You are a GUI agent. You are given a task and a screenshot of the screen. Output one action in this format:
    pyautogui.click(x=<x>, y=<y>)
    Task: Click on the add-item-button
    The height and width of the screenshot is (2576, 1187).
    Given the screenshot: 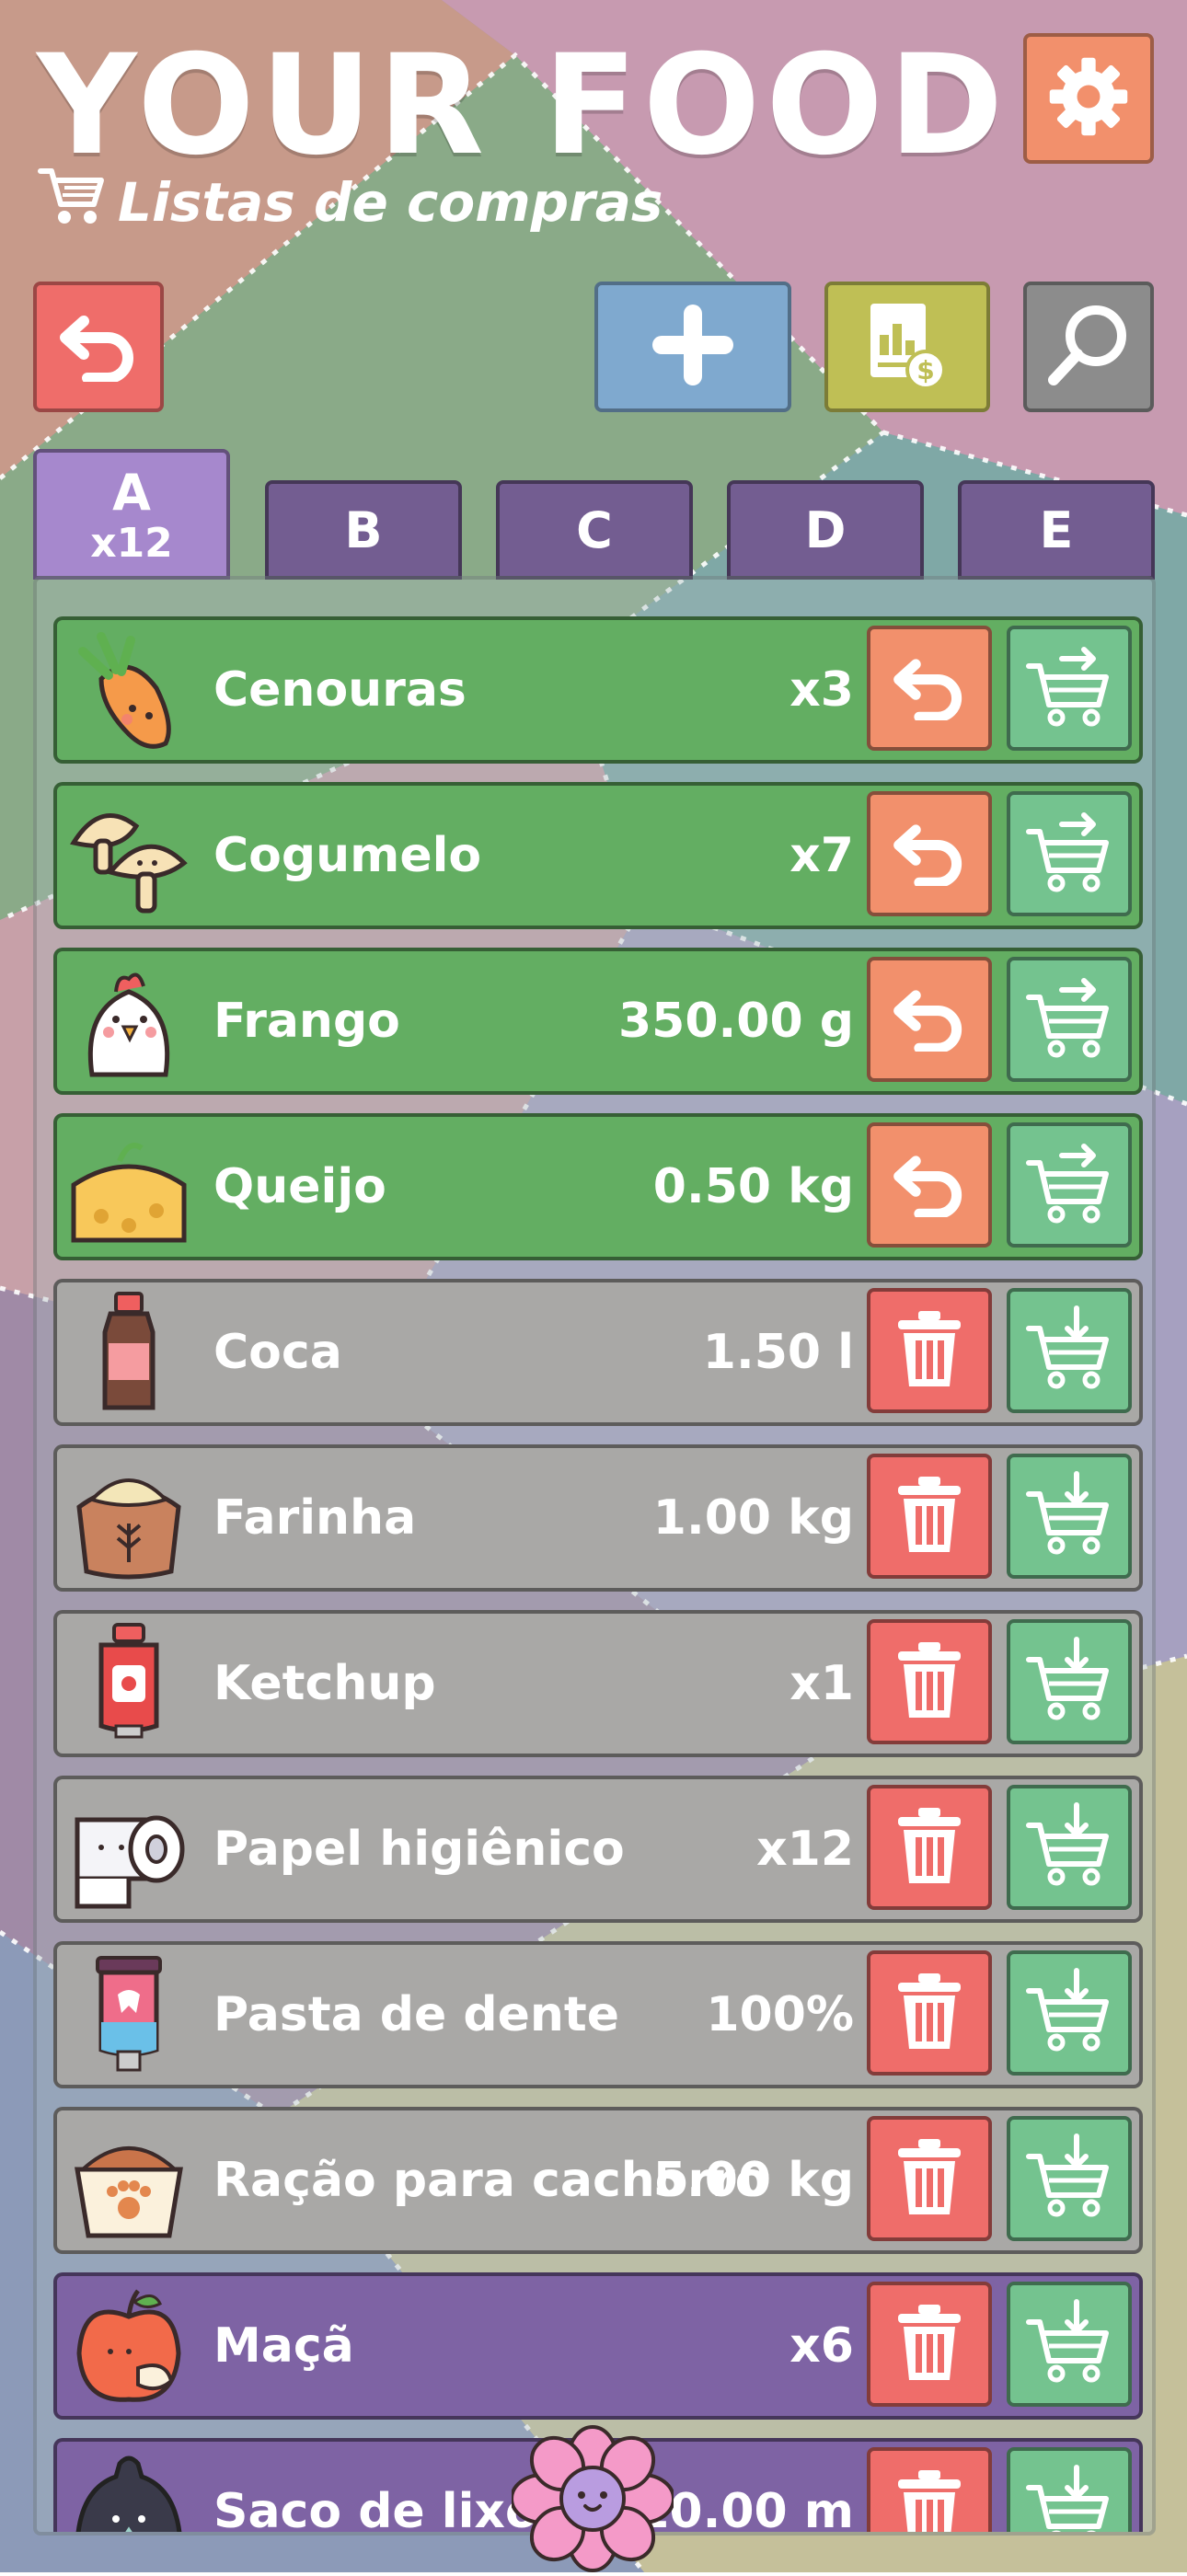 What is the action you would take?
    pyautogui.click(x=692, y=347)
    